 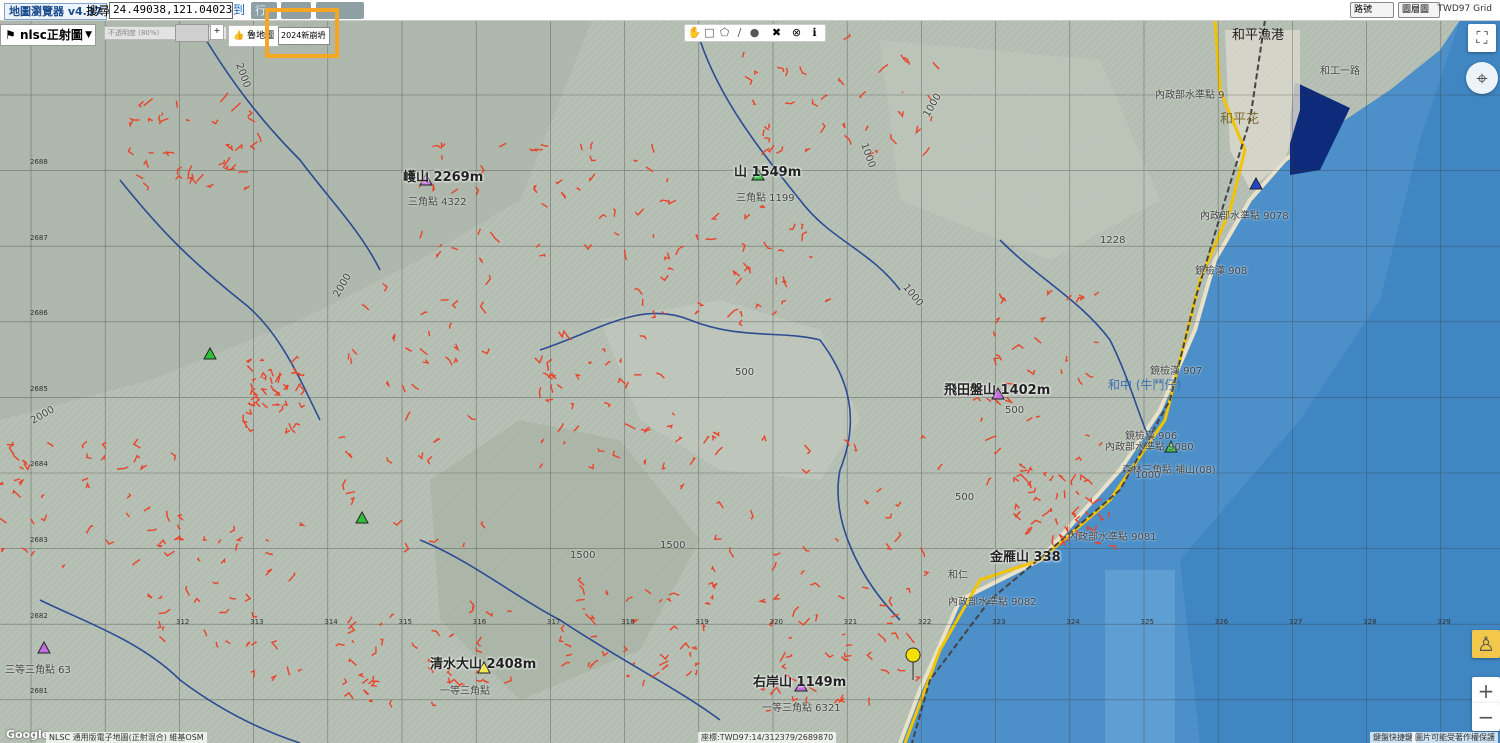 I want to click on rectangle-icon: □, so click(x=709, y=33).